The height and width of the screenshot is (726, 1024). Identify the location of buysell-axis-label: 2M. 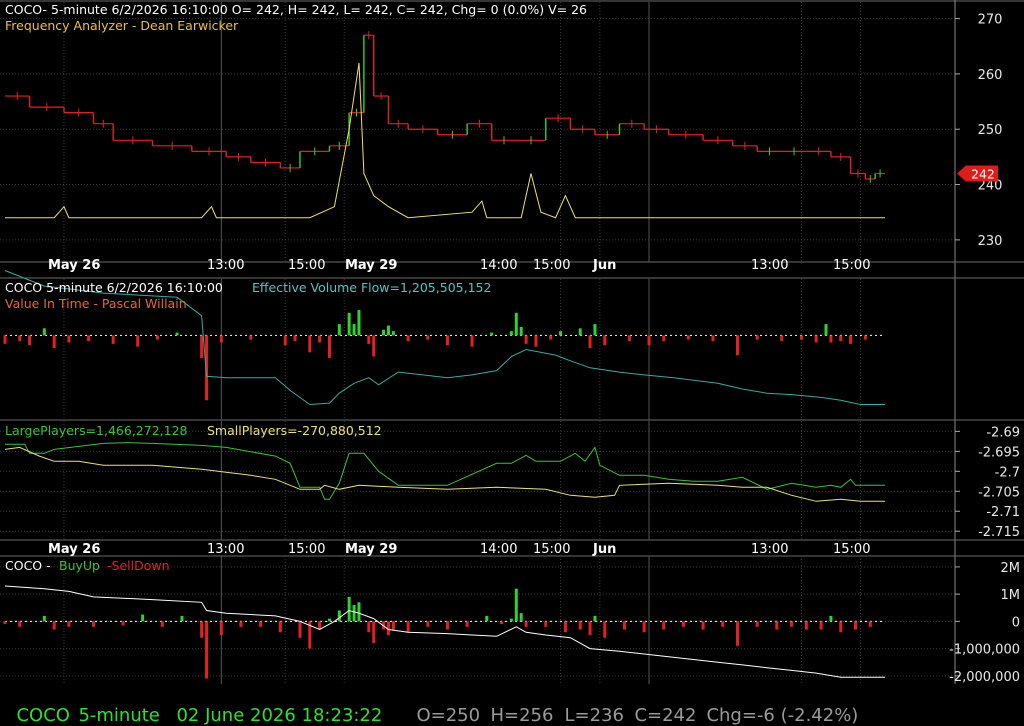
(1011, 568).